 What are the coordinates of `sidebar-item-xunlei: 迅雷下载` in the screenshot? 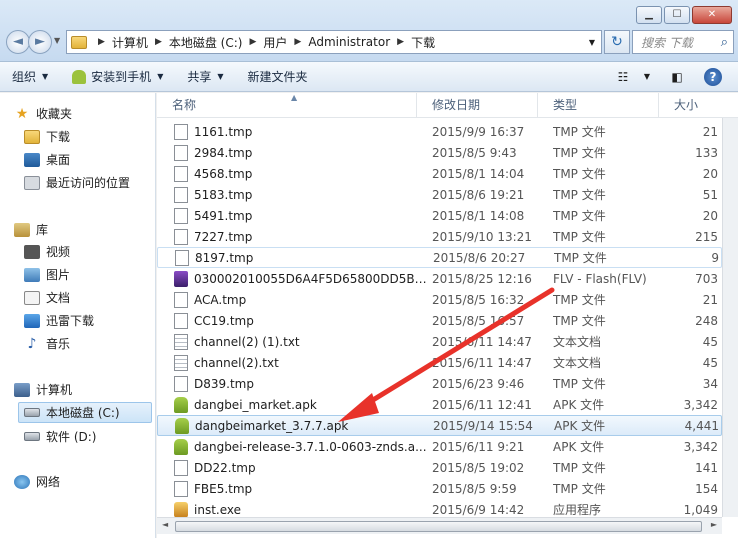 It's located at (59, 320).